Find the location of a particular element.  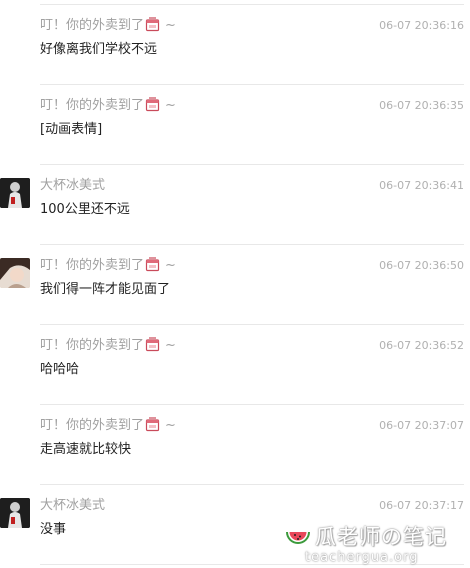

timestamp: 06-07 20:37:07 is located at coordinates (421, 425).